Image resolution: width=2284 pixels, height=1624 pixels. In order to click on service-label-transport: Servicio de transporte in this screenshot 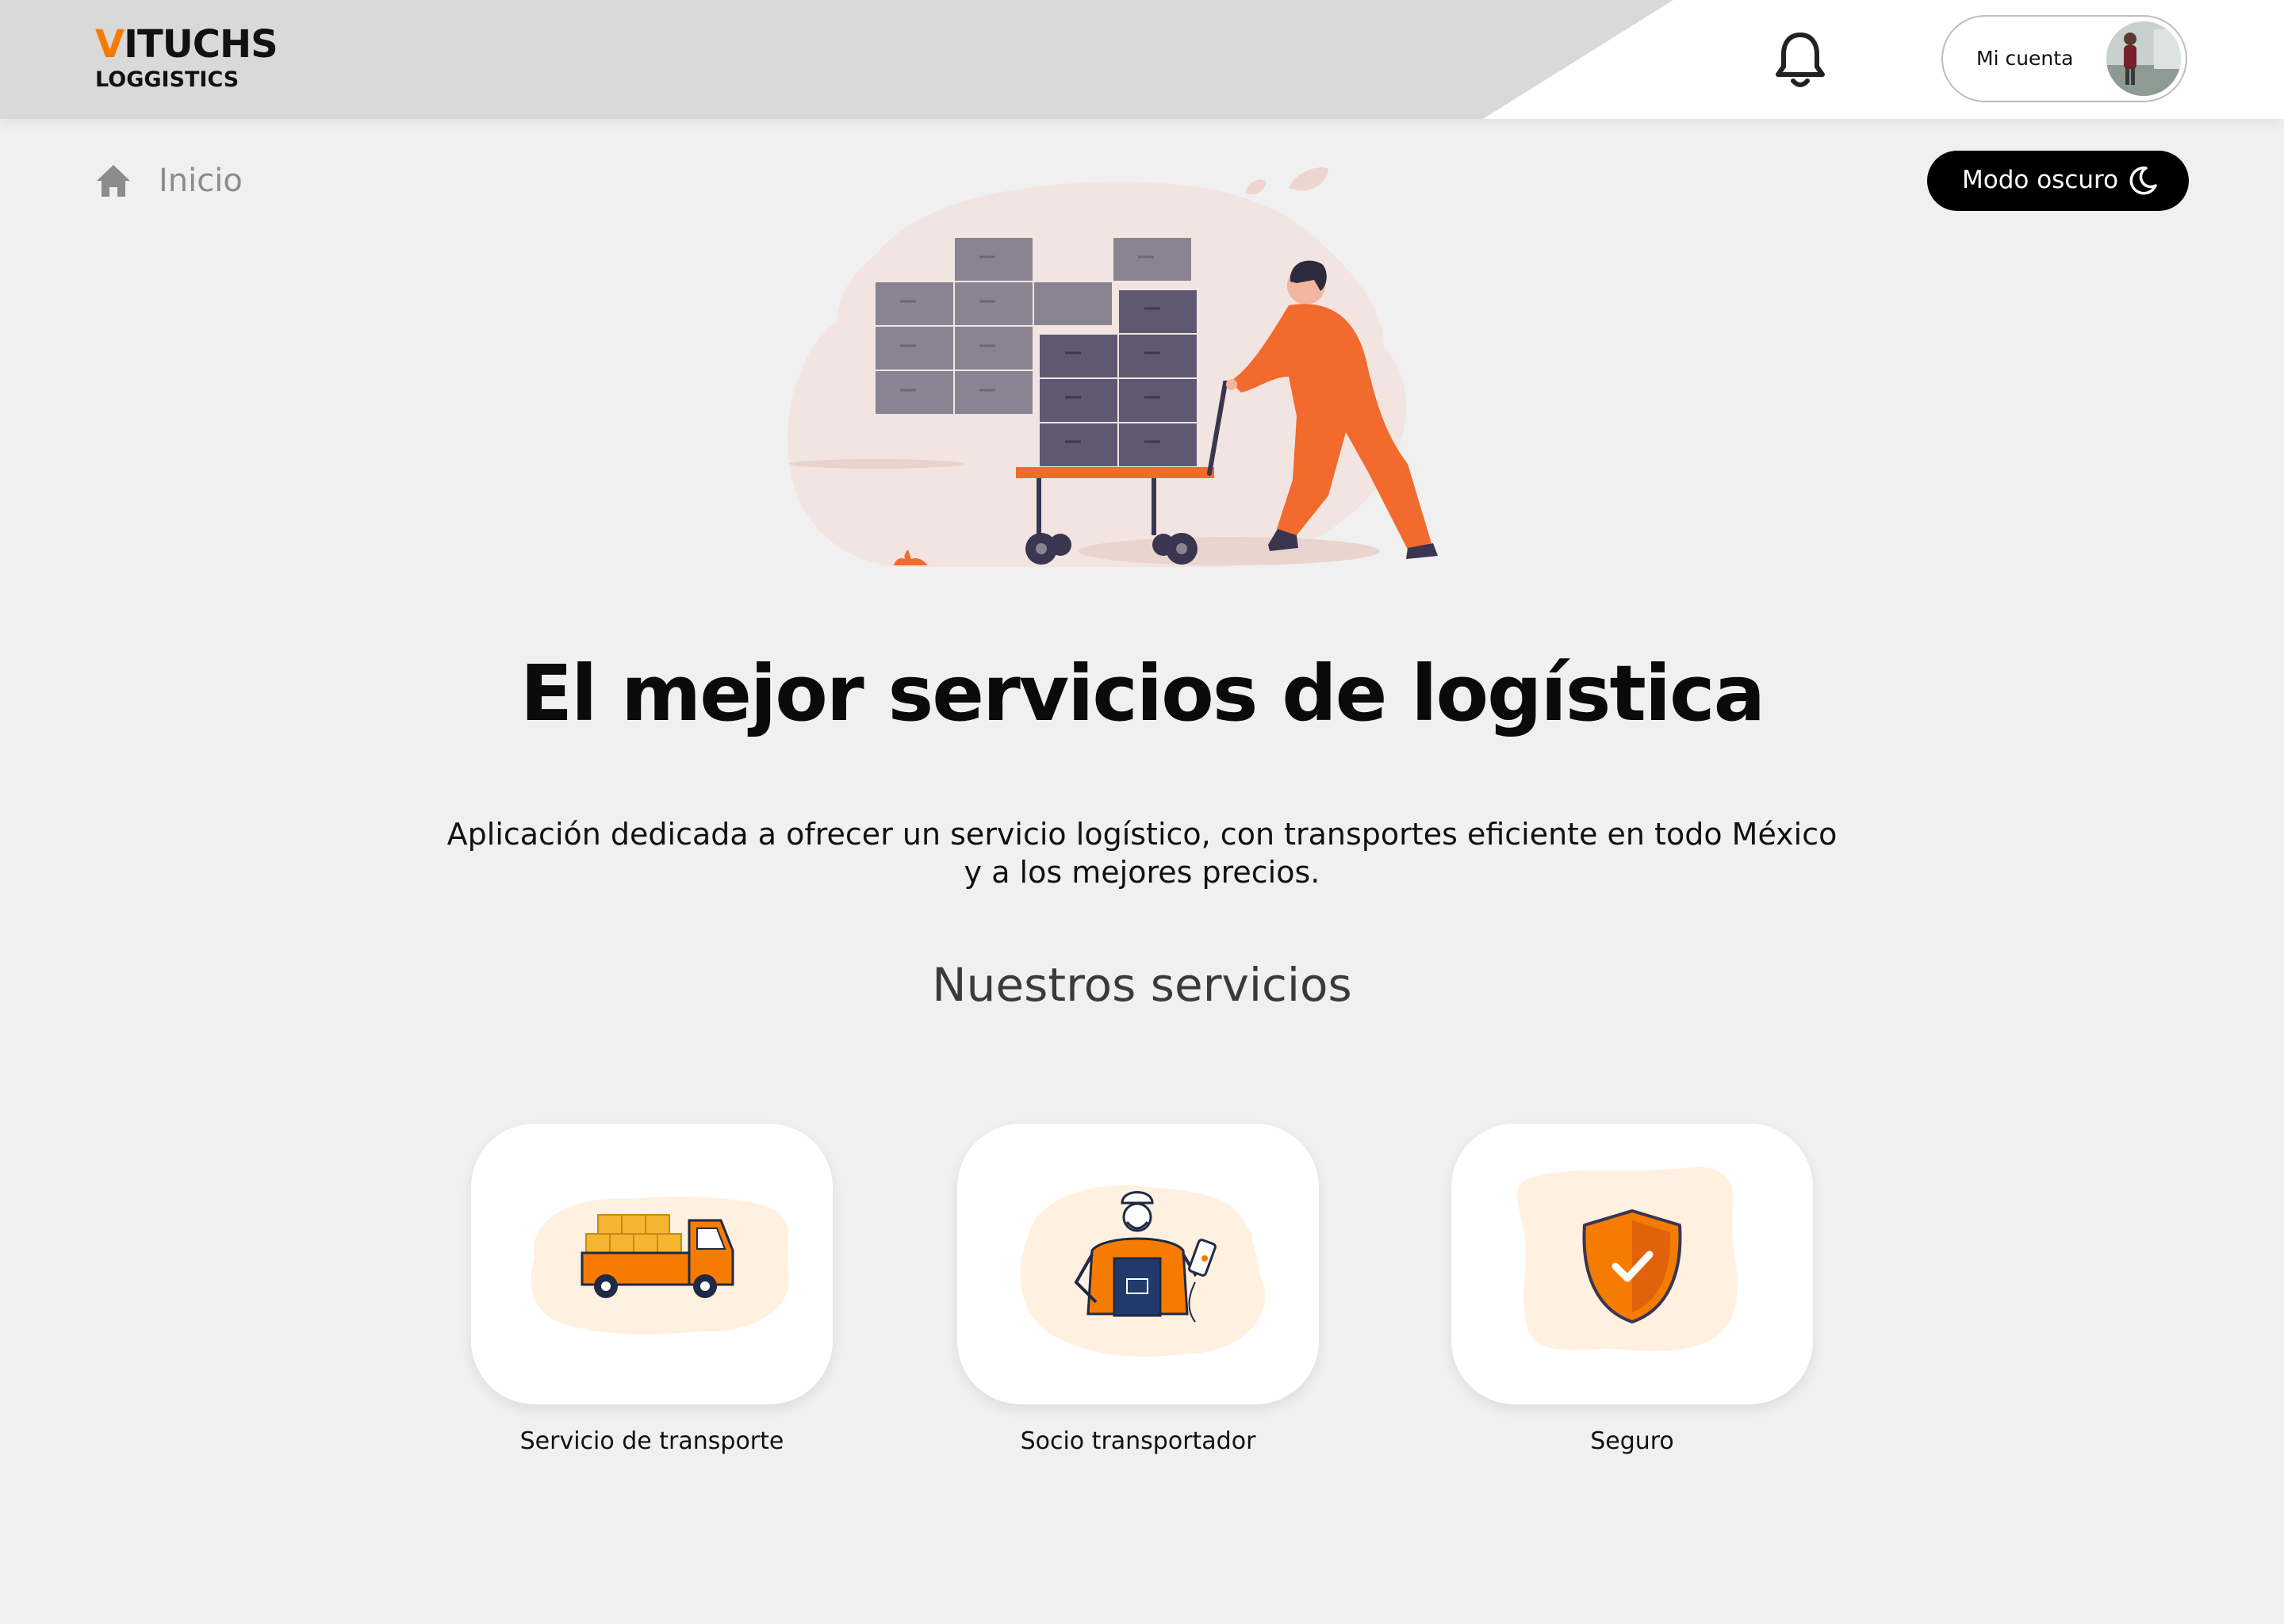, I will do `click(651, 1441)`.